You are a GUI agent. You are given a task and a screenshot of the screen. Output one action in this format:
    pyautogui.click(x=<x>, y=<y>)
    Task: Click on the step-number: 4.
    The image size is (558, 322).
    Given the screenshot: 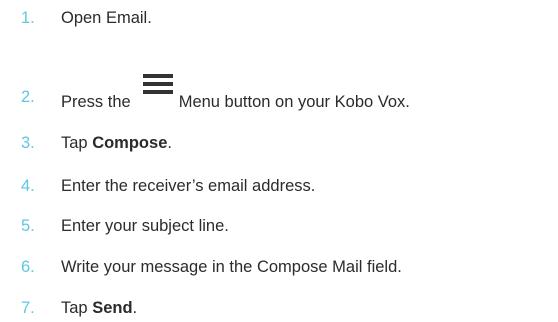 What is the action you would take?
    pyautogui.click(x=28, y=185)
    